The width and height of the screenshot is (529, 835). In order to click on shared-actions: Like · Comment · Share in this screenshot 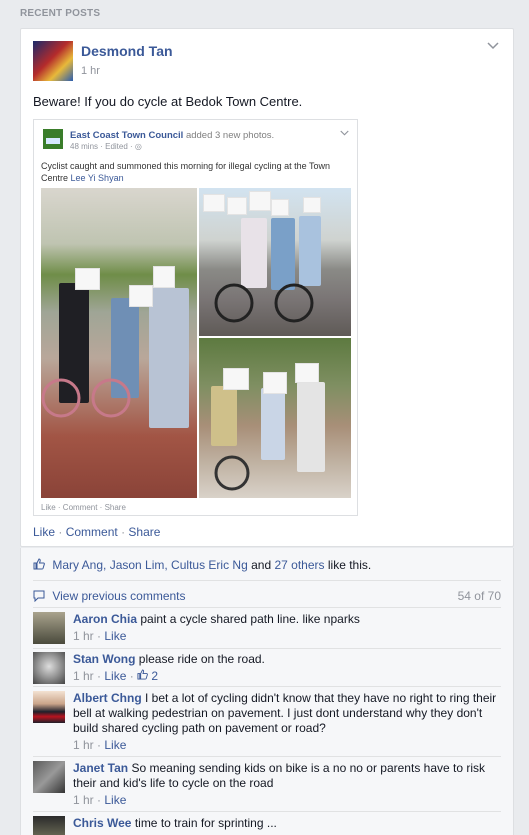, I will do `click(83, 507)`.